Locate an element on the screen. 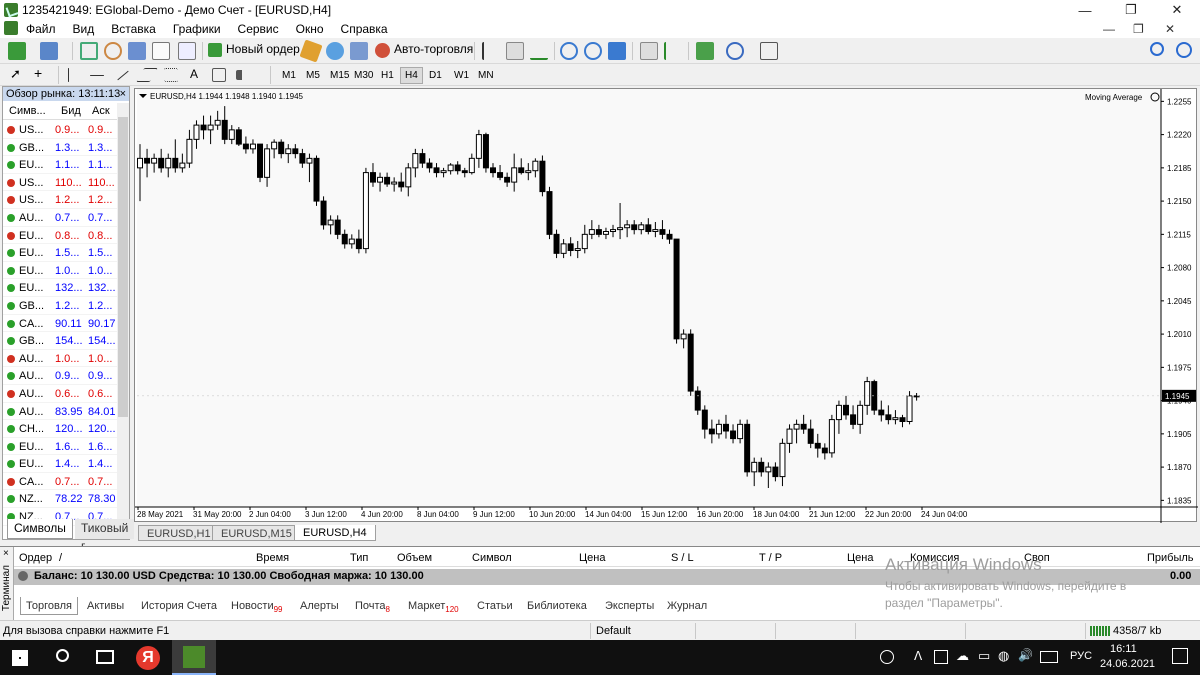 The image size is (1200, 675). metatrader-taskbar-button is located at coordinates (194, 657).